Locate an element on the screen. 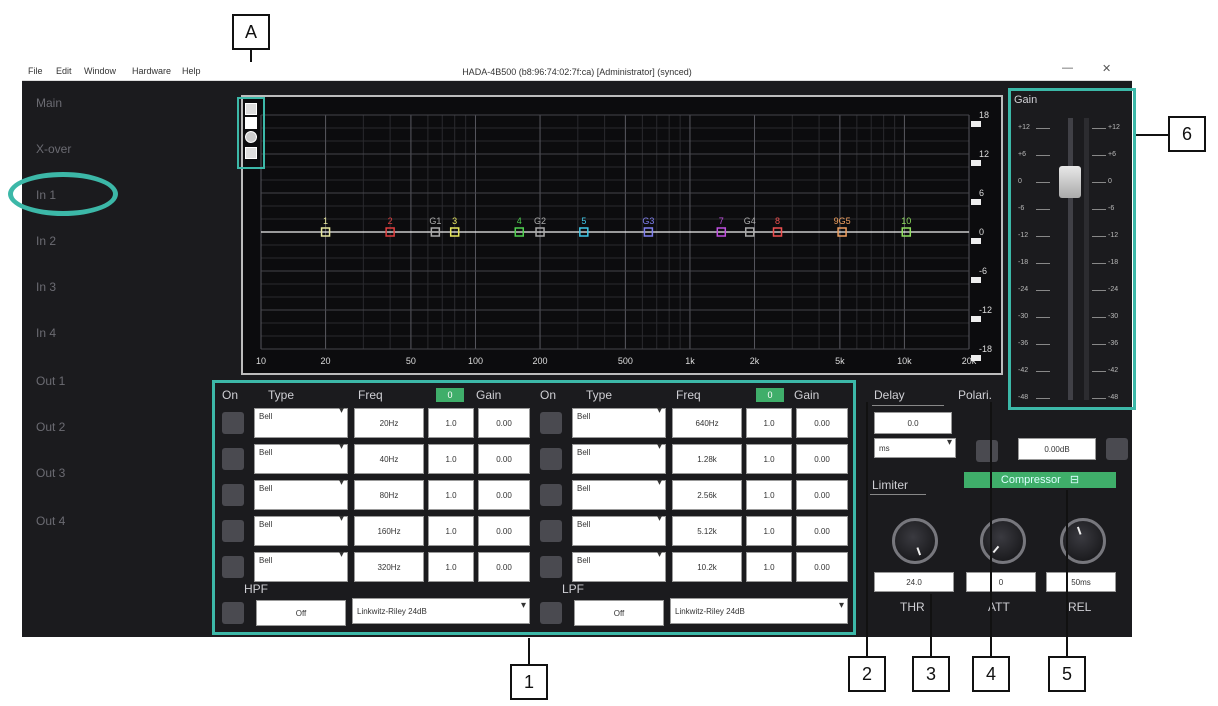  band-freq-field: 80Hz is located at coordinates (389, 495).